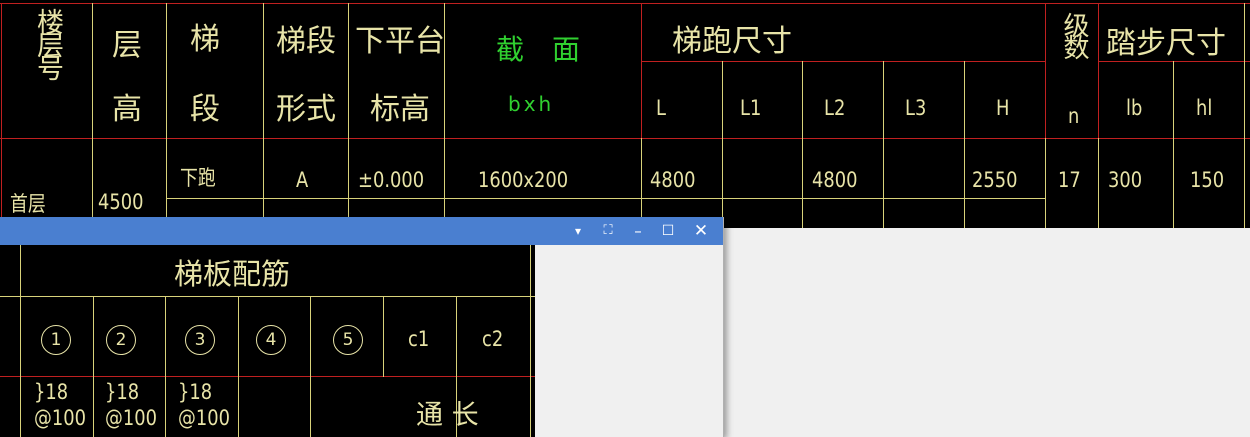 This screenshot has height=437, width=1250. I want to click on rebar-no-5-circle: 5, so click(348, 340).